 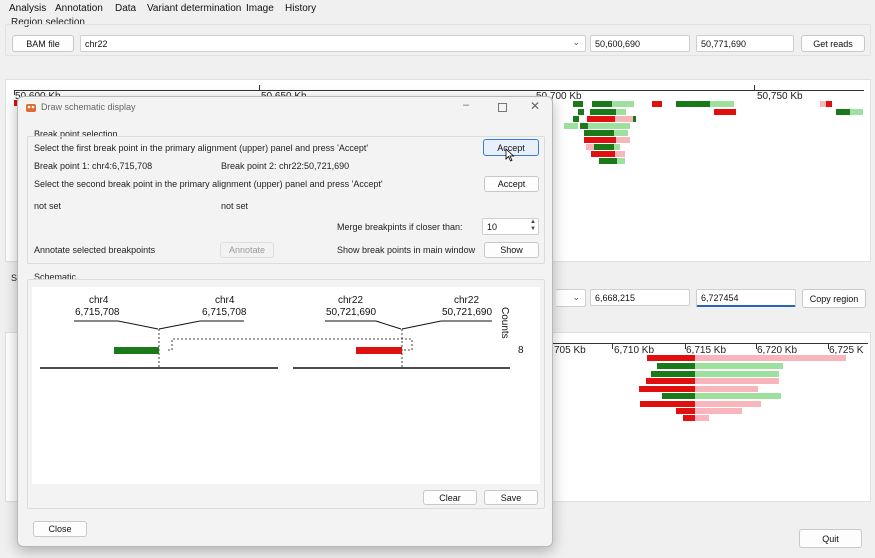 What do you see at coordinates (510, 226) in the screenshot?
I see `merge-distance-spinner: 10 ▲ ▼` at bounding box center [510, 226].